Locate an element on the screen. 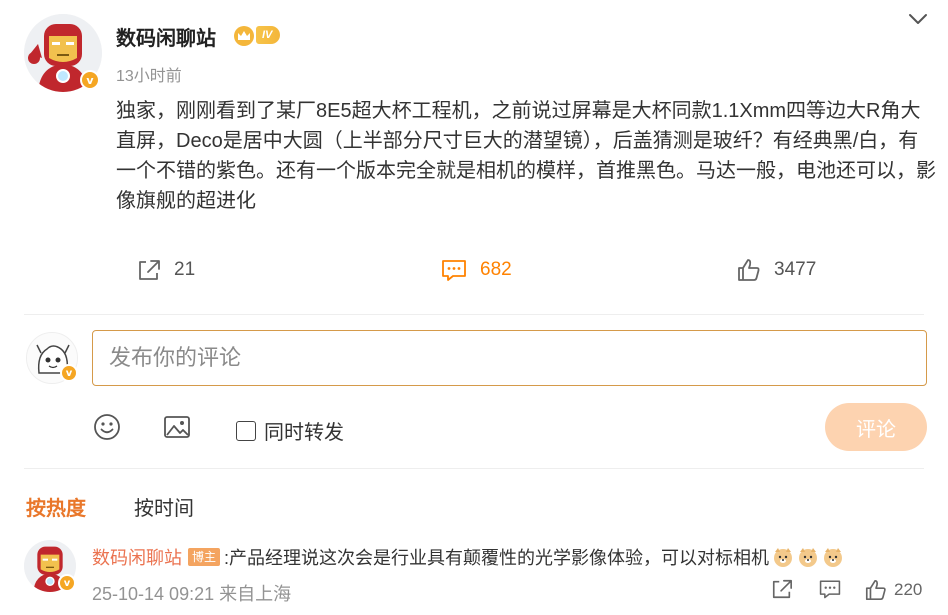 The image size is (948, 615). post-timestamp: 13小时前 is located at coordinates (149, 74).